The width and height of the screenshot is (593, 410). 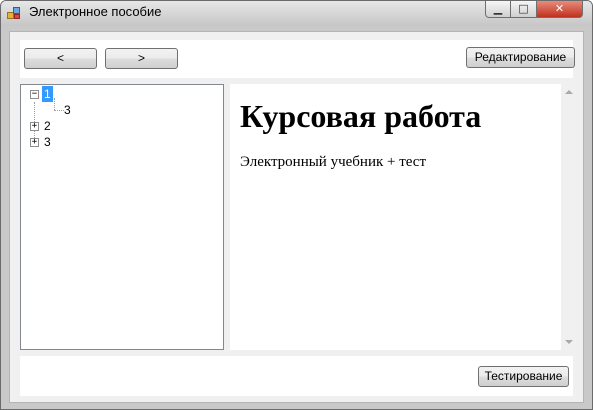 I want to click on back-button: <, so click(x=60, y=58).